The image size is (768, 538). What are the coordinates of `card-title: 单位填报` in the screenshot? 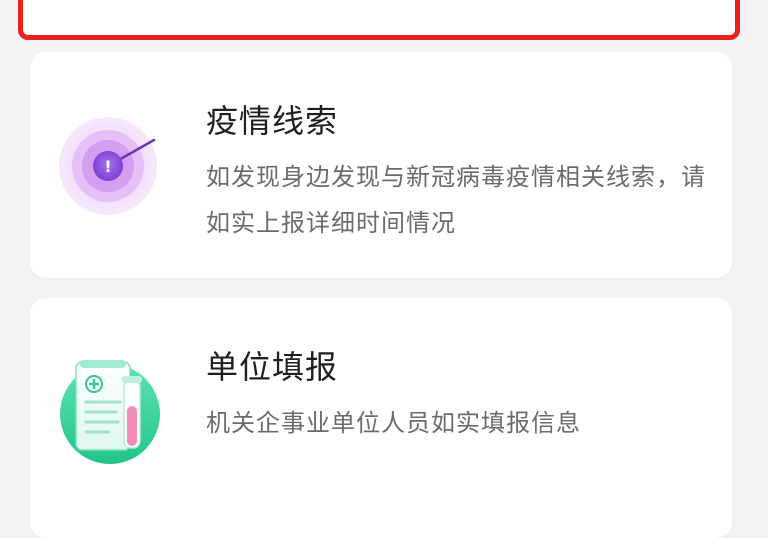 It's located at (272, 367).